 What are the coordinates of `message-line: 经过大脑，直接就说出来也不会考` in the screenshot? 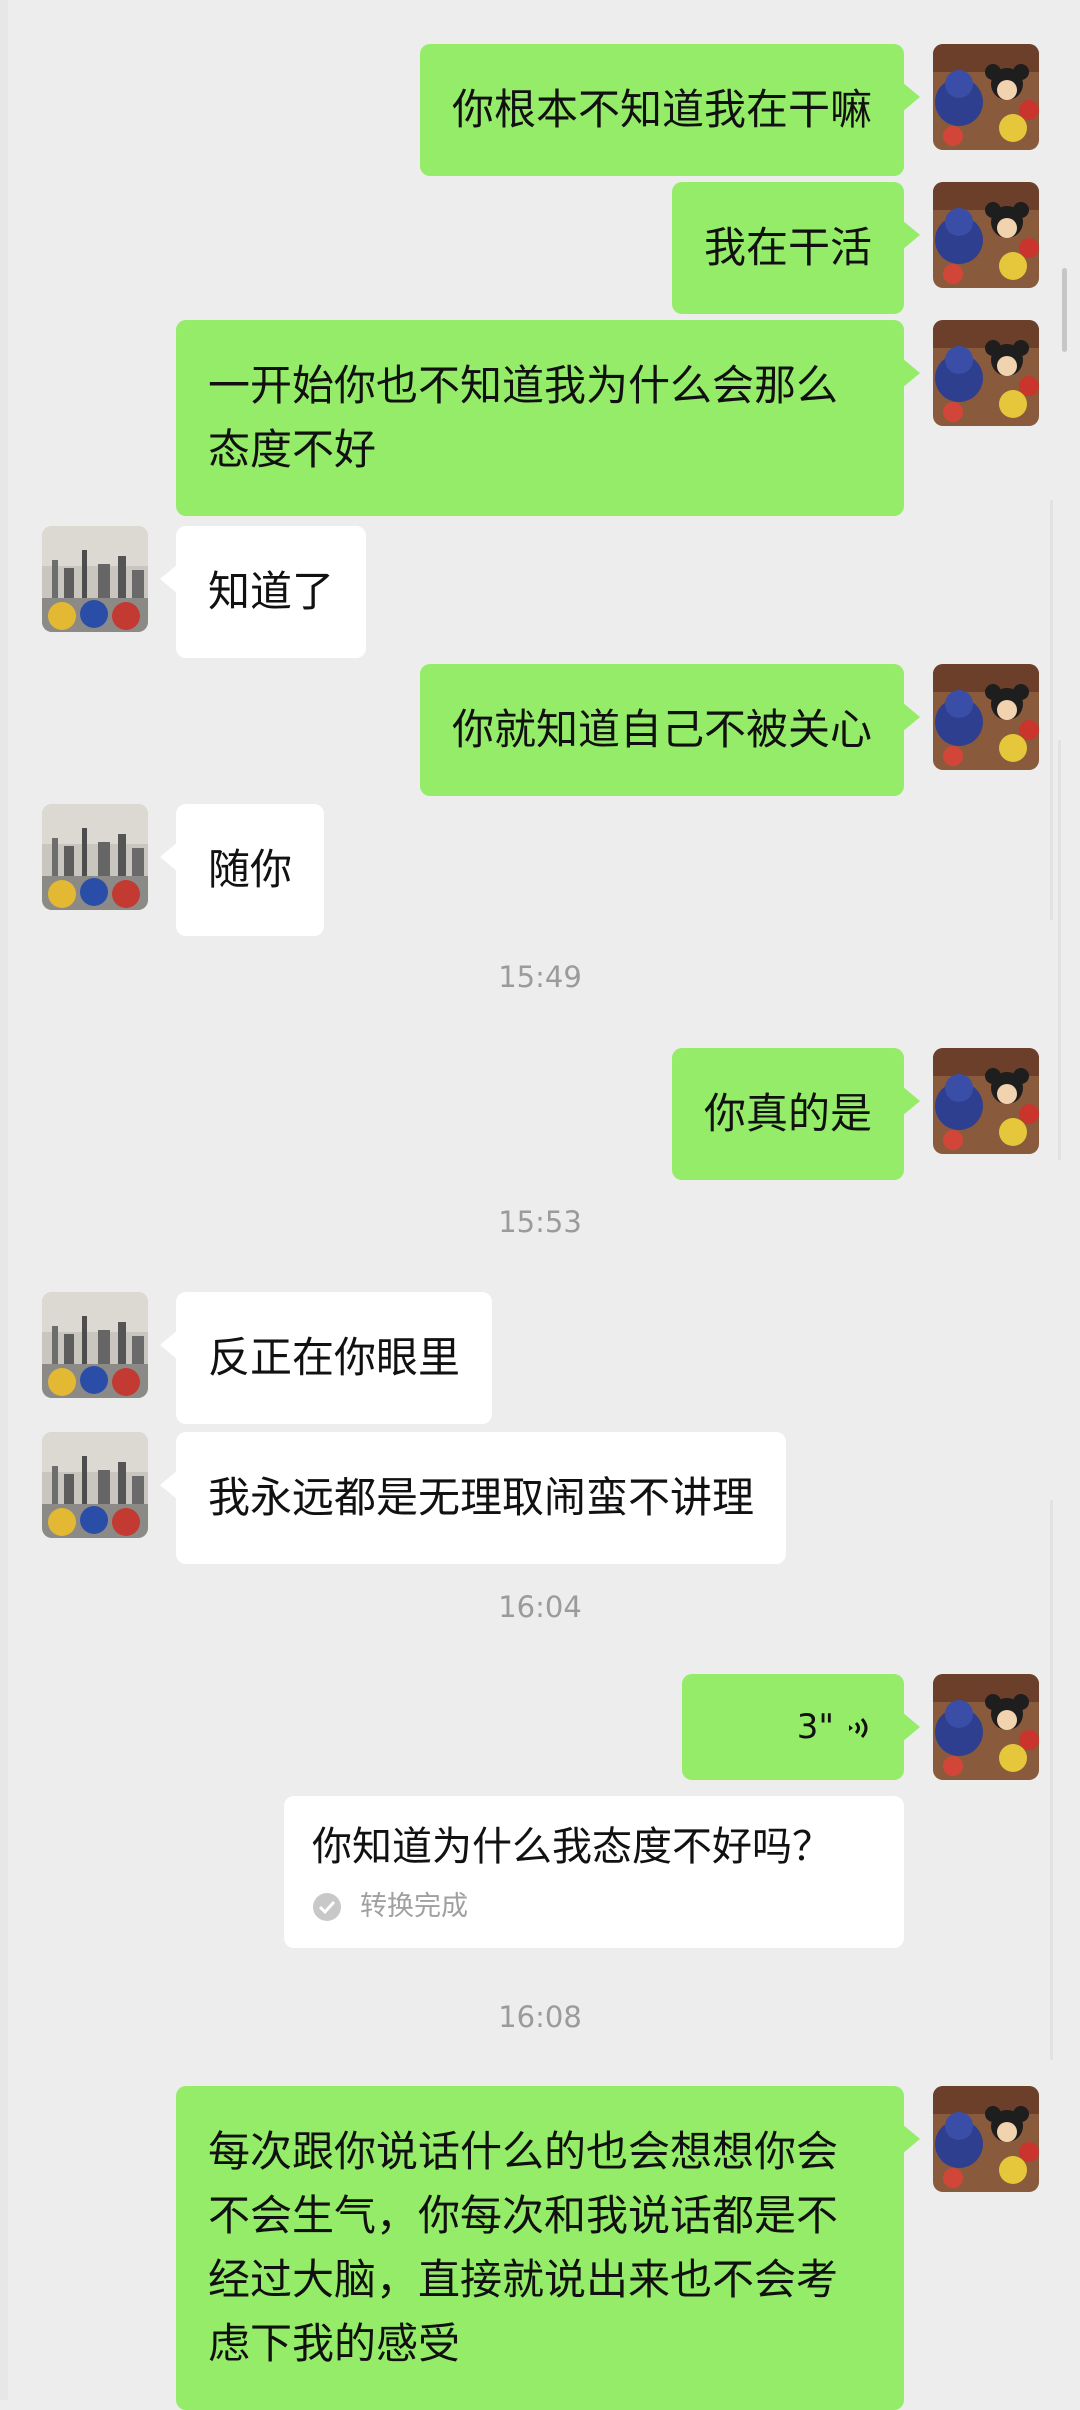 It's located at (523, 2279).